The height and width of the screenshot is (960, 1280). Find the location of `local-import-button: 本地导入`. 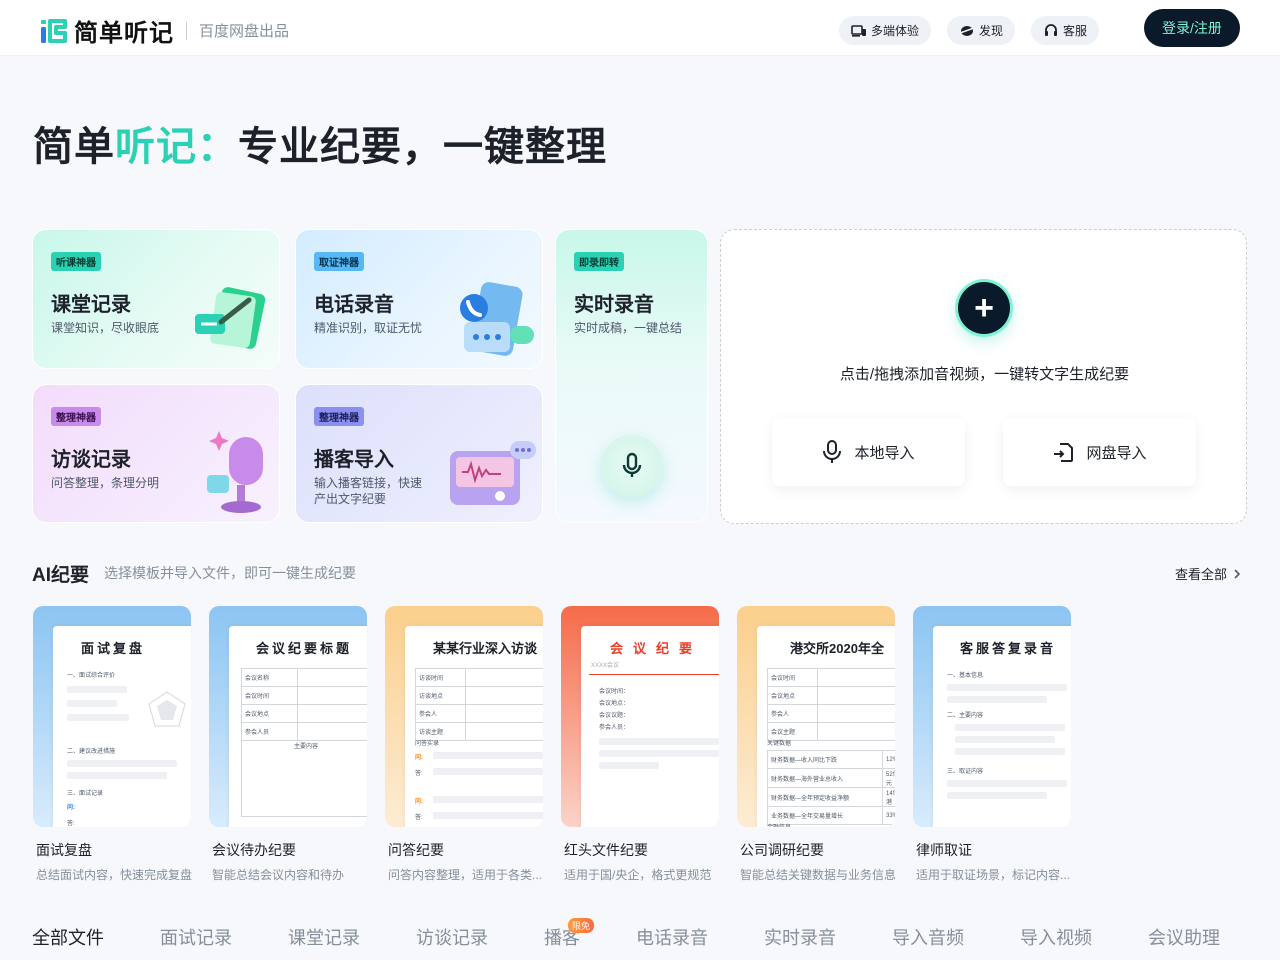

local-import-button: 本地导入 is located at coordinates (868, 452).